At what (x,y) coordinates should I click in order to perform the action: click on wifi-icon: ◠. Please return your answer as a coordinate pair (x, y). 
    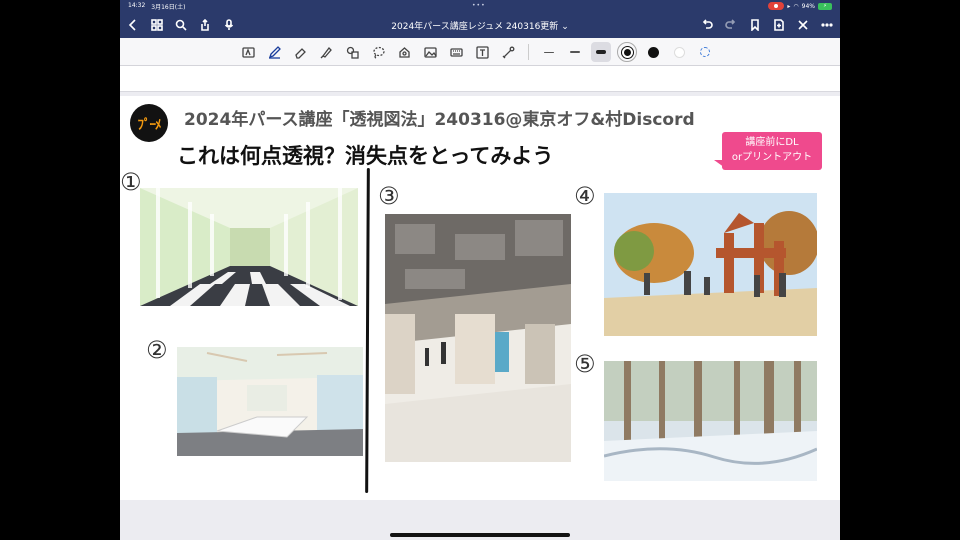
    Looking at the image, I should click on (796, 6).